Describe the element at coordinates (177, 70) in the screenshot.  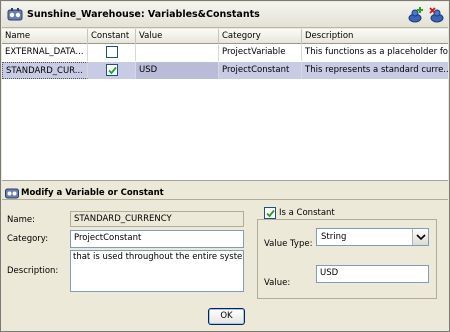
I see `row-value: USD` at that location.